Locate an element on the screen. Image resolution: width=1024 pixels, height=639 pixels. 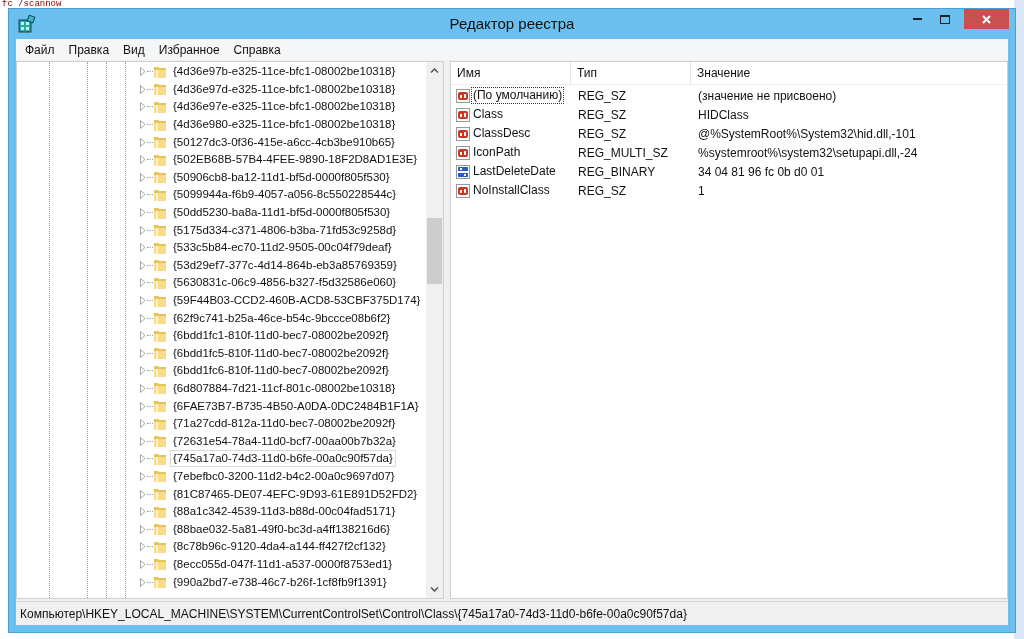
tree-item: {990a2bd7-e738-46c7-b26f-1cf8fb9f1391} is located at coordinates (280, 582).